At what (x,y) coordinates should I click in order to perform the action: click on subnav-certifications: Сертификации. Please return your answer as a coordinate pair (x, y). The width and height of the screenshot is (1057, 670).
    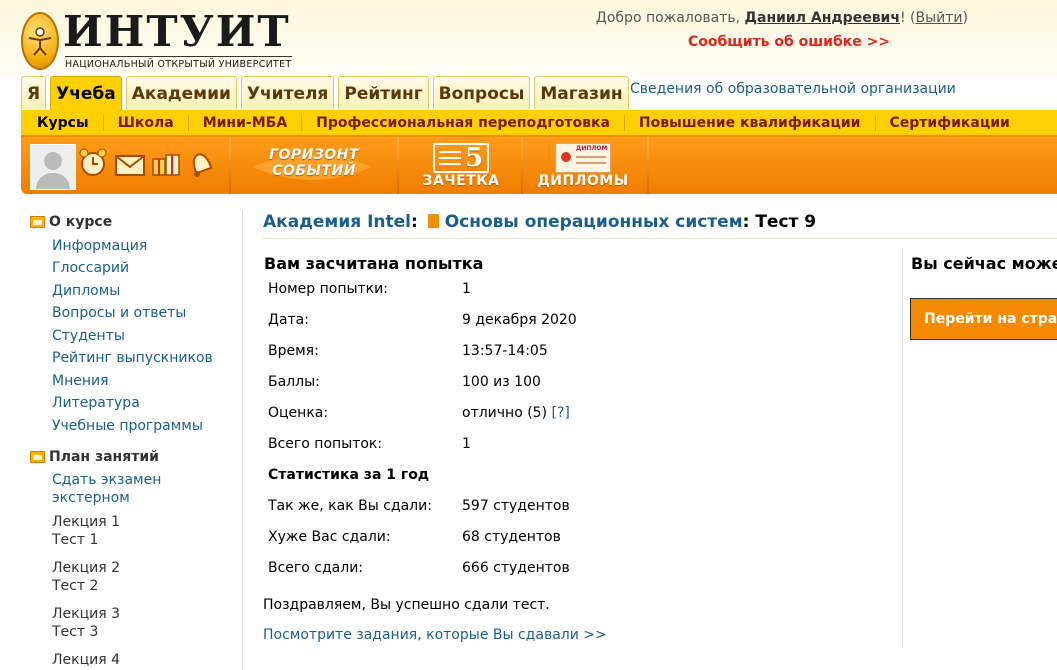
    Looking at the image, I should click on (950, 123).